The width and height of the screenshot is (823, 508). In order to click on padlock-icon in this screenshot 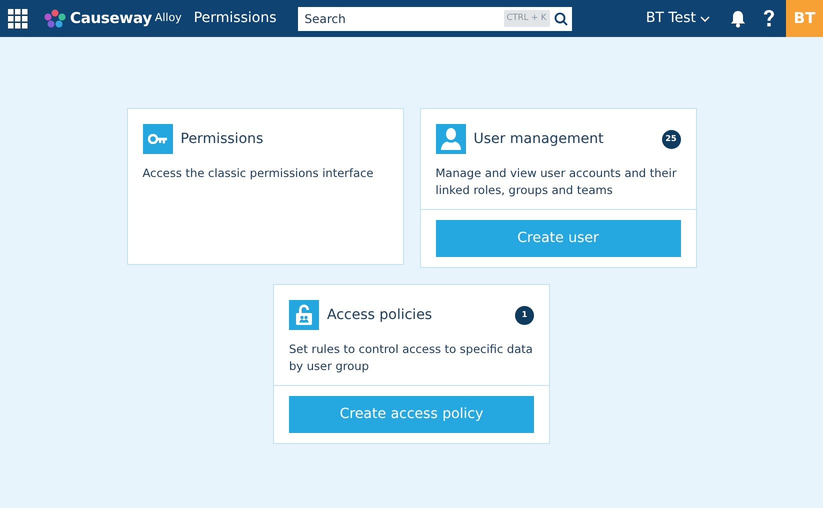, I will do `click(304, 315)`.